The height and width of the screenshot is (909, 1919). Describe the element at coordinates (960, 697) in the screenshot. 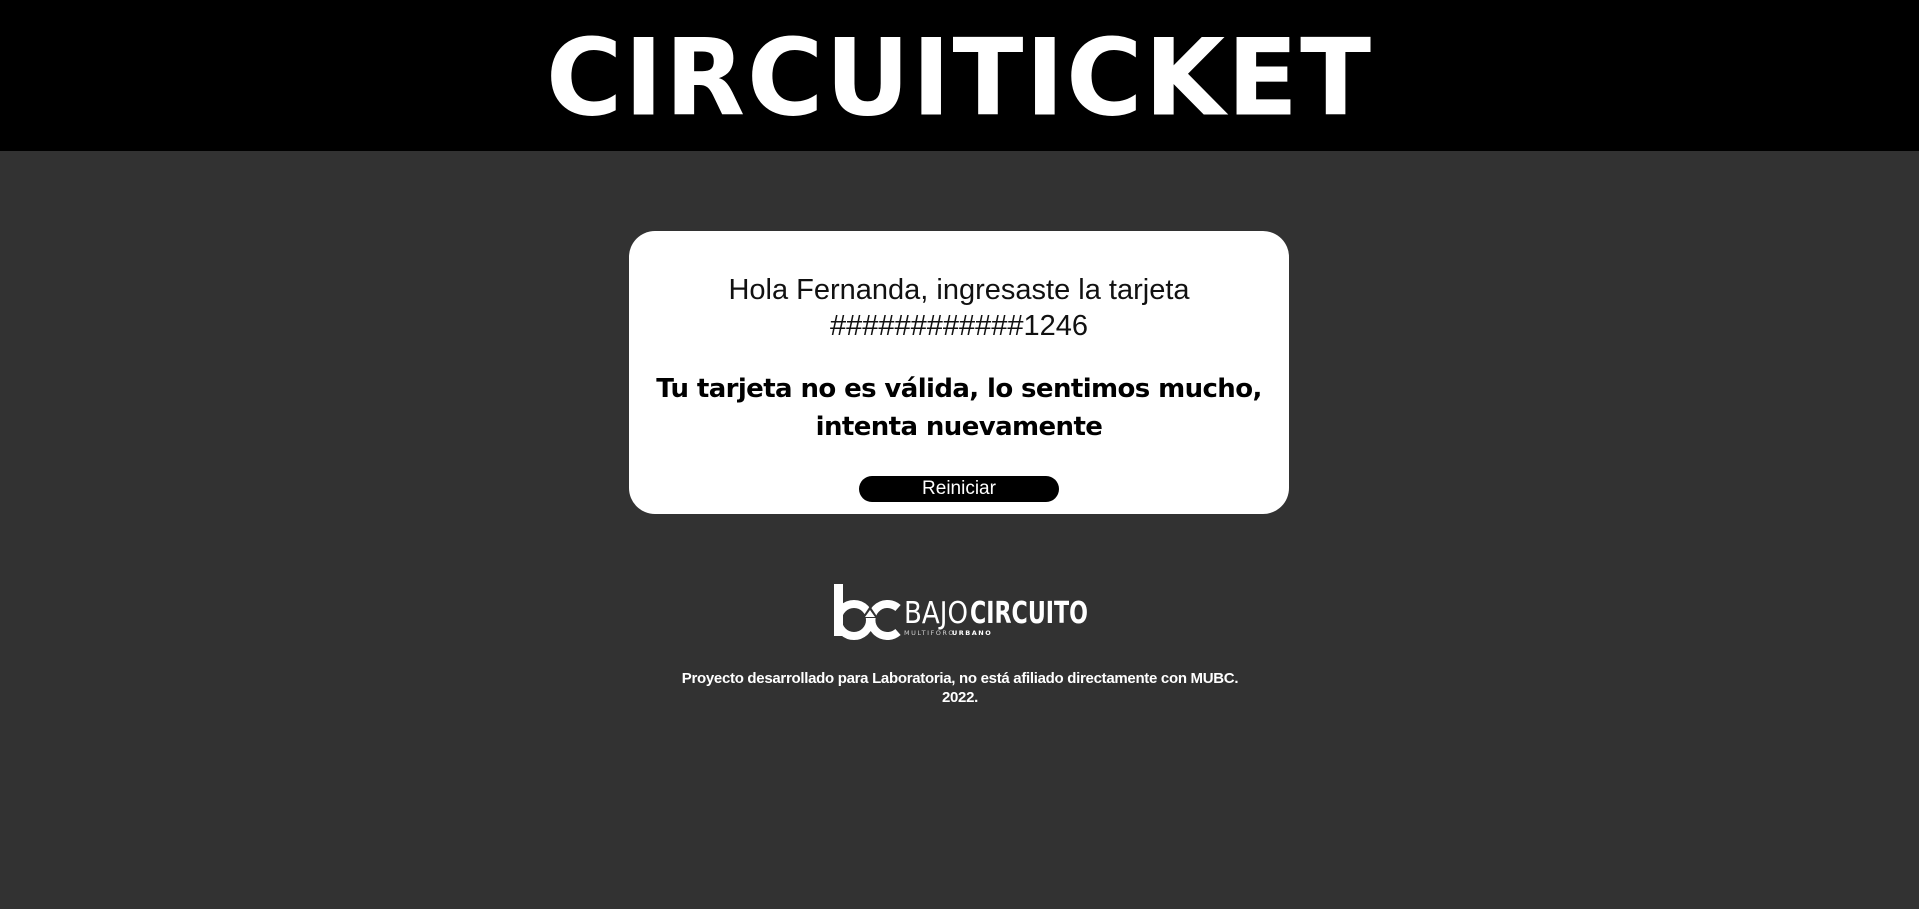

I see `footer-year: 2022.` at that location.